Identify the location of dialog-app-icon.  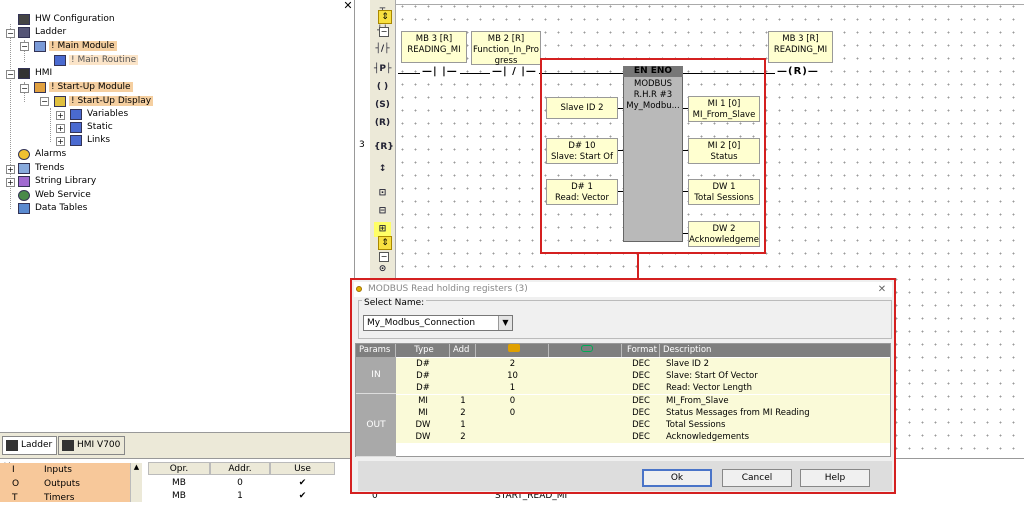
(359, 289).